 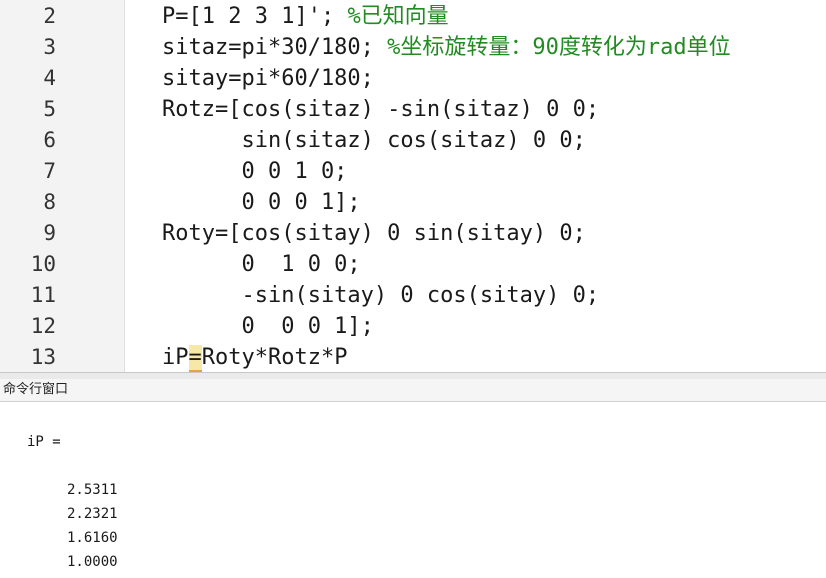 I want to click on code-text: 0 0 1 0;, so click(x=254, y=171).